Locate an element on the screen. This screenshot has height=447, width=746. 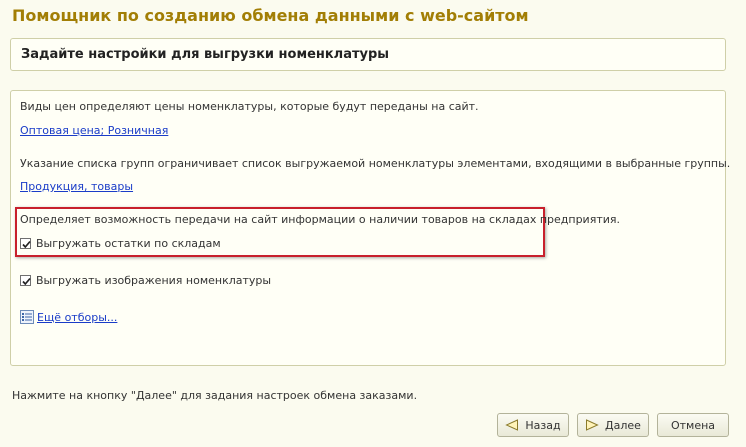
stock-checkbox is located at coordinates (25, 243).